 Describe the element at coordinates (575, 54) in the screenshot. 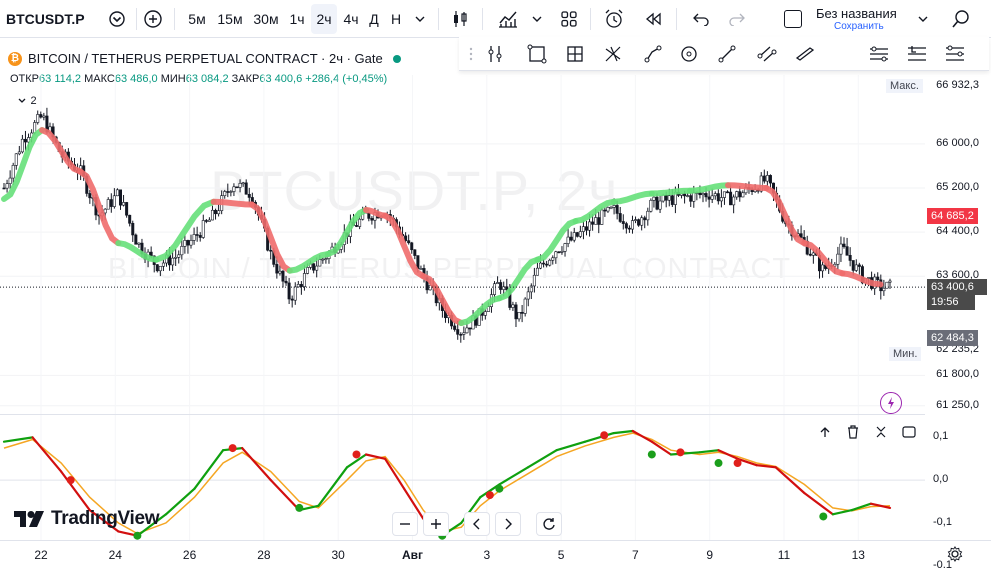

I see `draw-tool-gann-box` at that location.